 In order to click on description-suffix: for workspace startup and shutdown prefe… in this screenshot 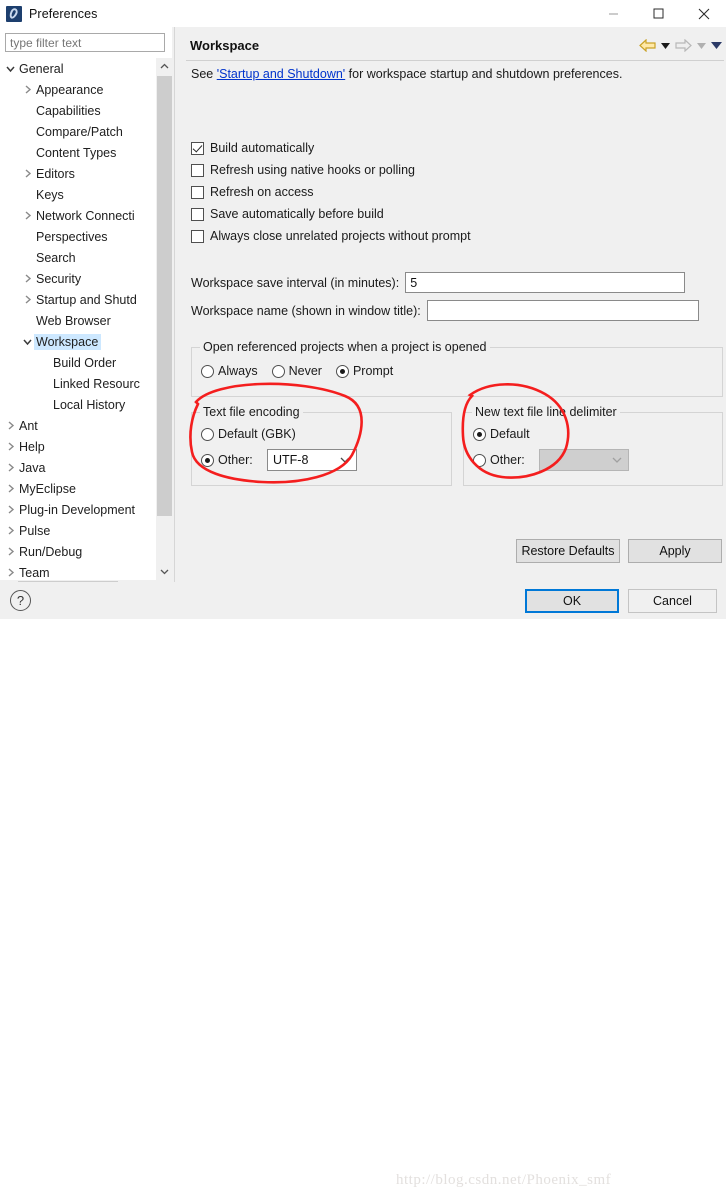, I will do `click(484, 74)`.